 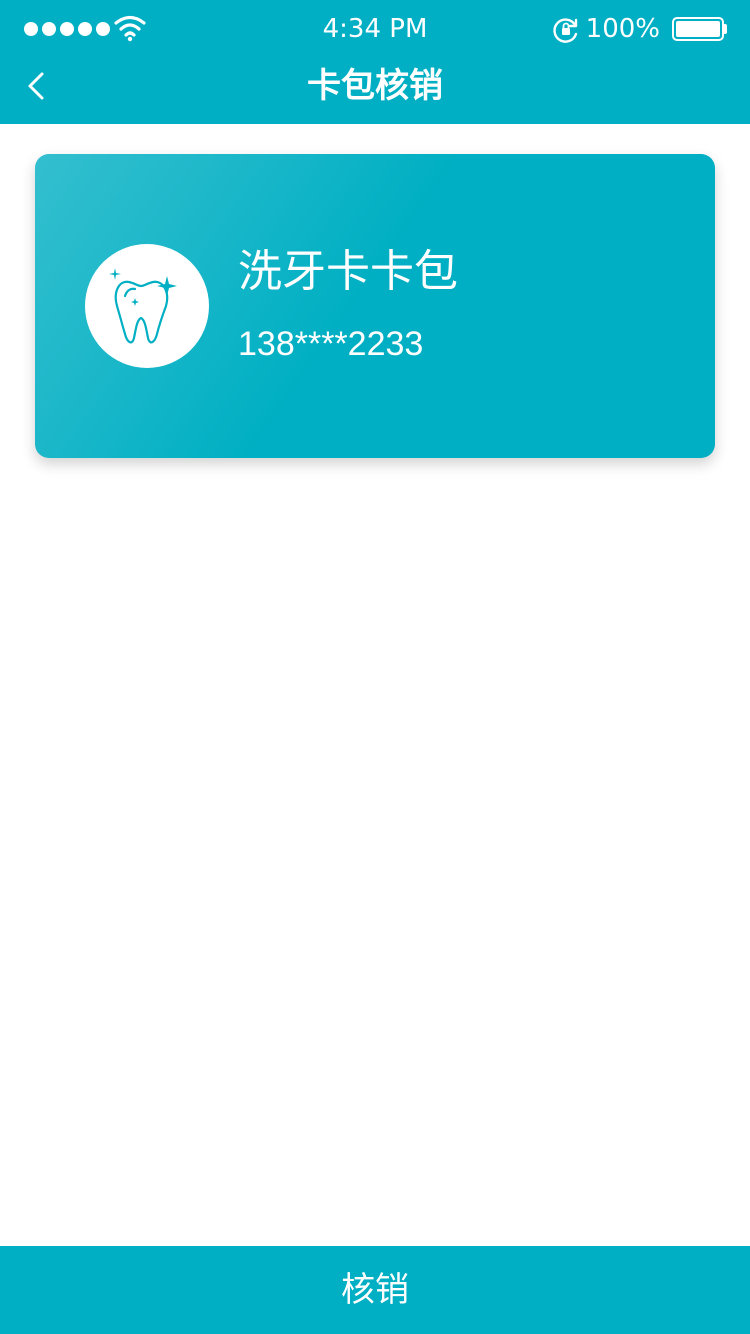 What do you see at coordinates (375, 86) in the screenshot?
I see `page-title: 卡包核销` at bounding box center [375, 86].